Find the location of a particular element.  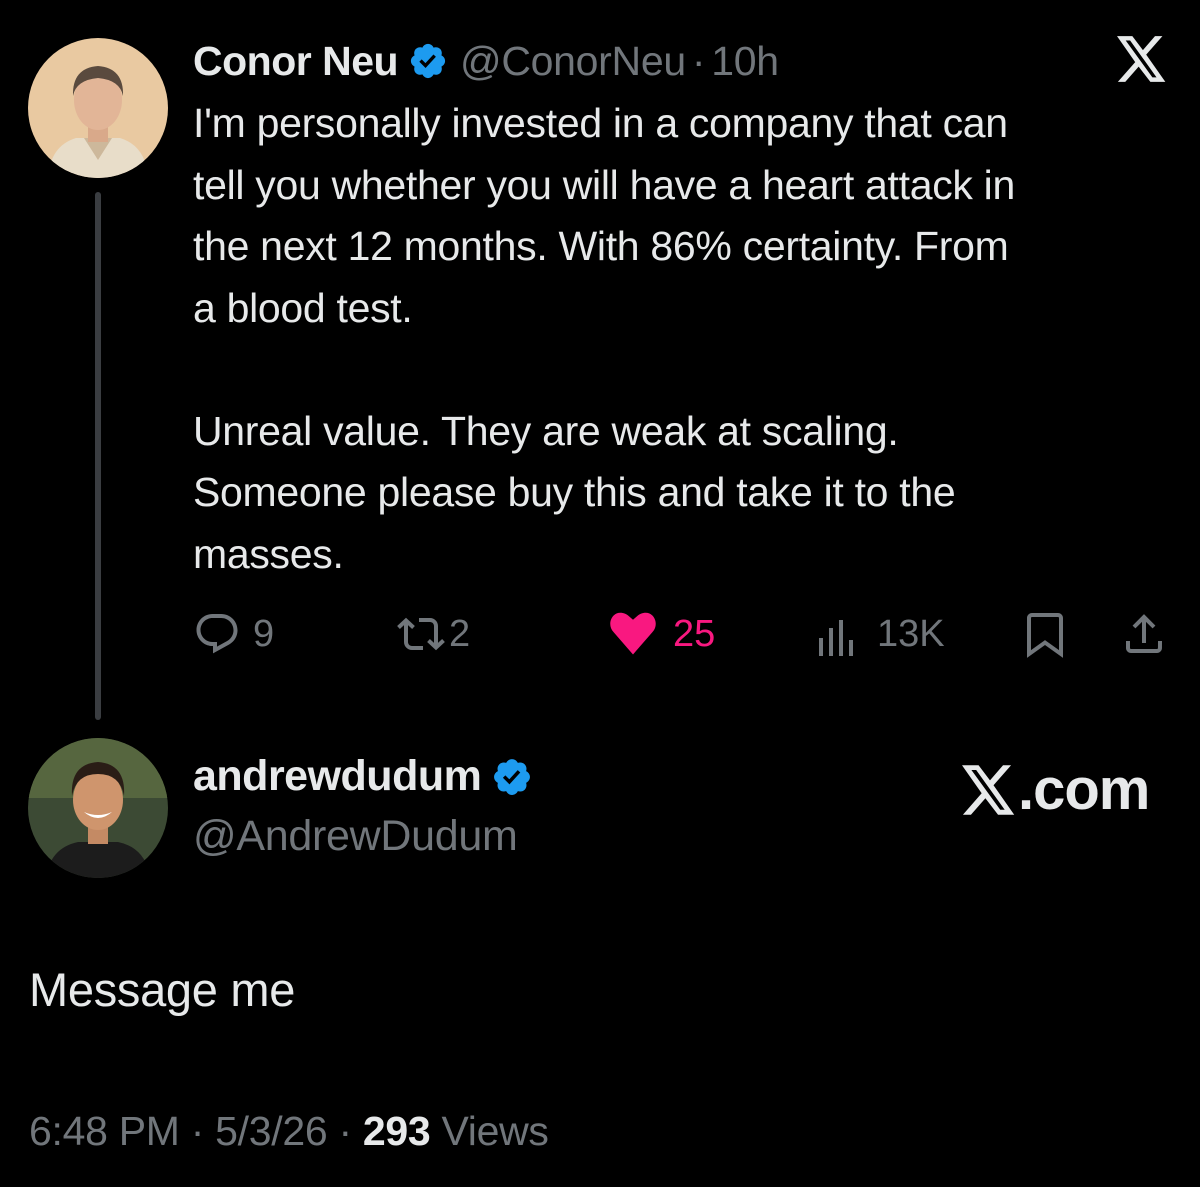

share-button is located at coordinates (1144, 634).